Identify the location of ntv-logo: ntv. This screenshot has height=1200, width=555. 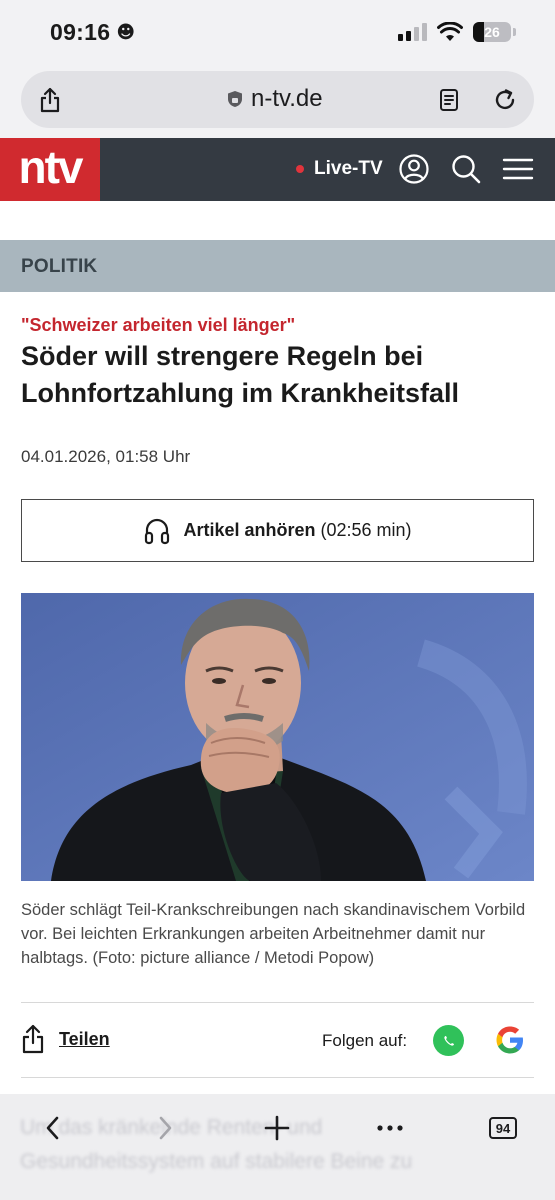
(50, 169).